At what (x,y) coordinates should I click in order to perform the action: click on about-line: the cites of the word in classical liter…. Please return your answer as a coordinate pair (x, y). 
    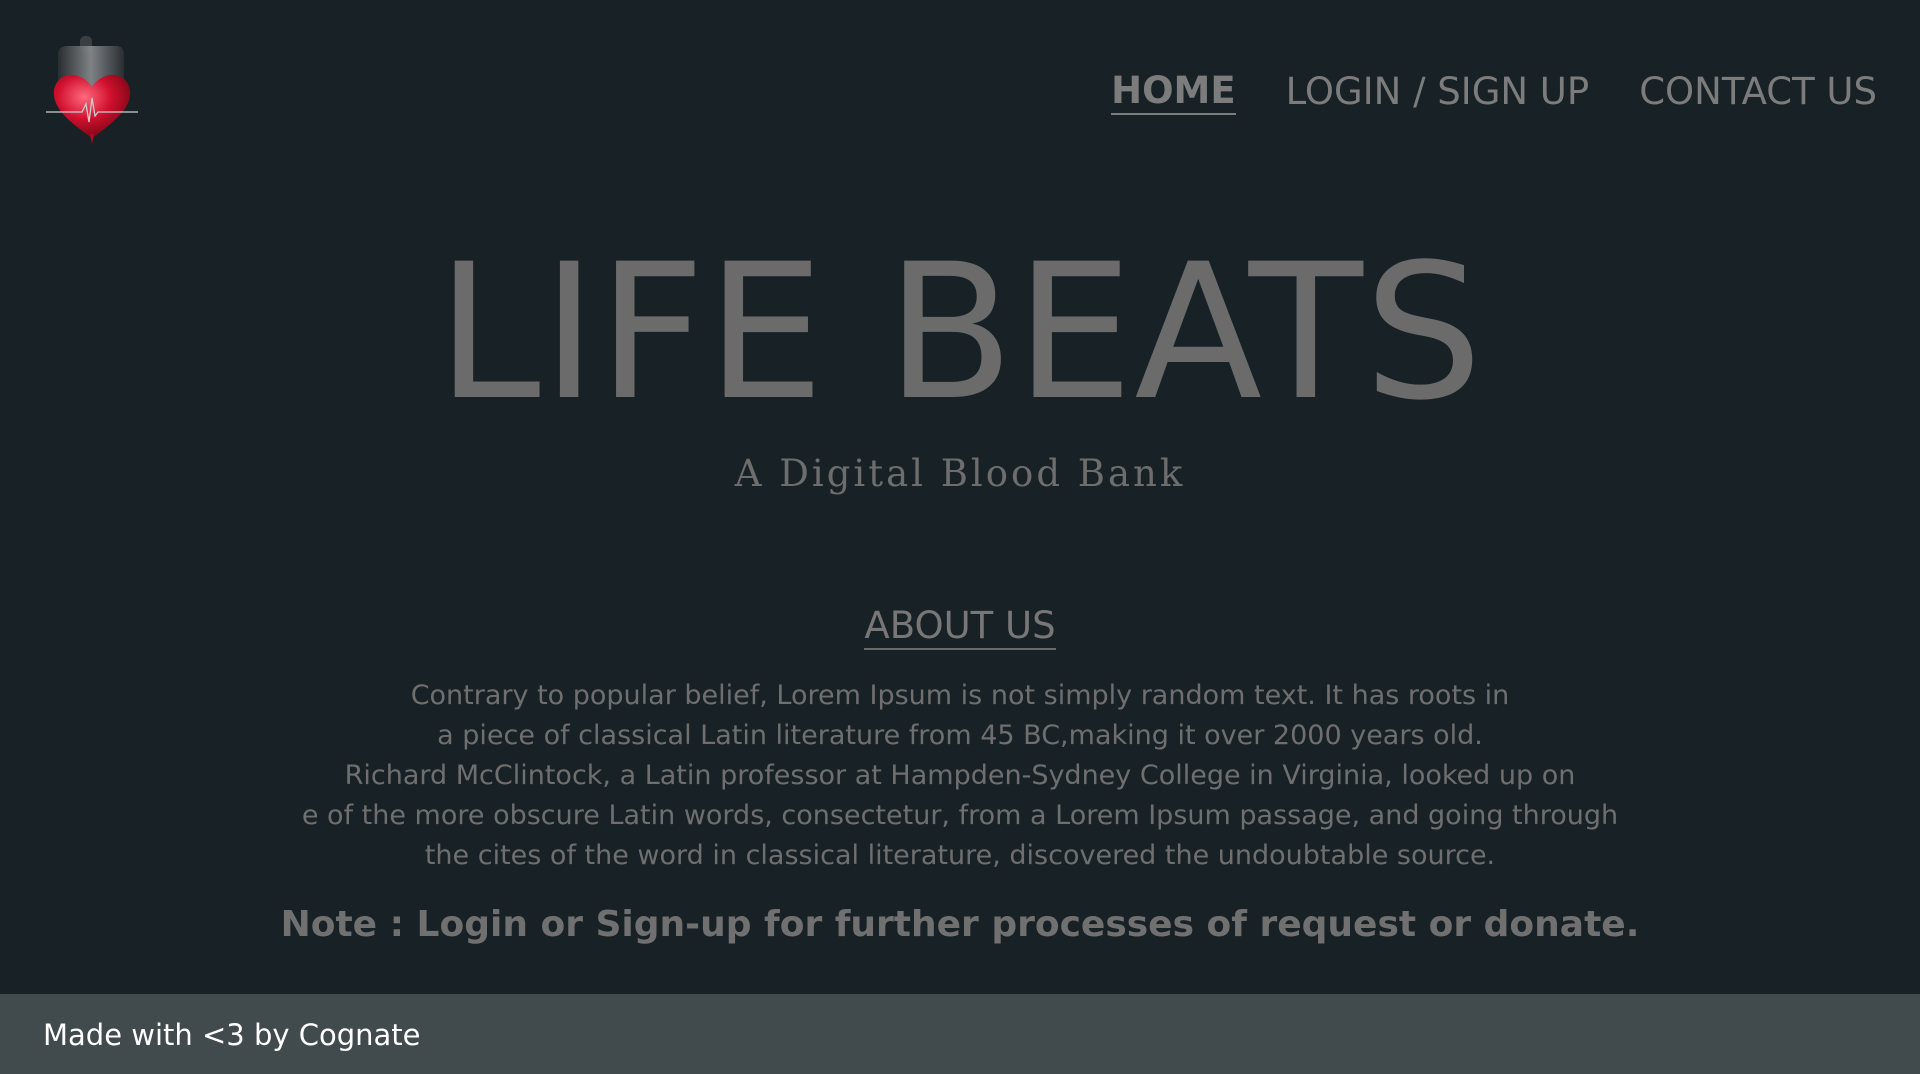
    Looking at the image, I should click on (960, 855).